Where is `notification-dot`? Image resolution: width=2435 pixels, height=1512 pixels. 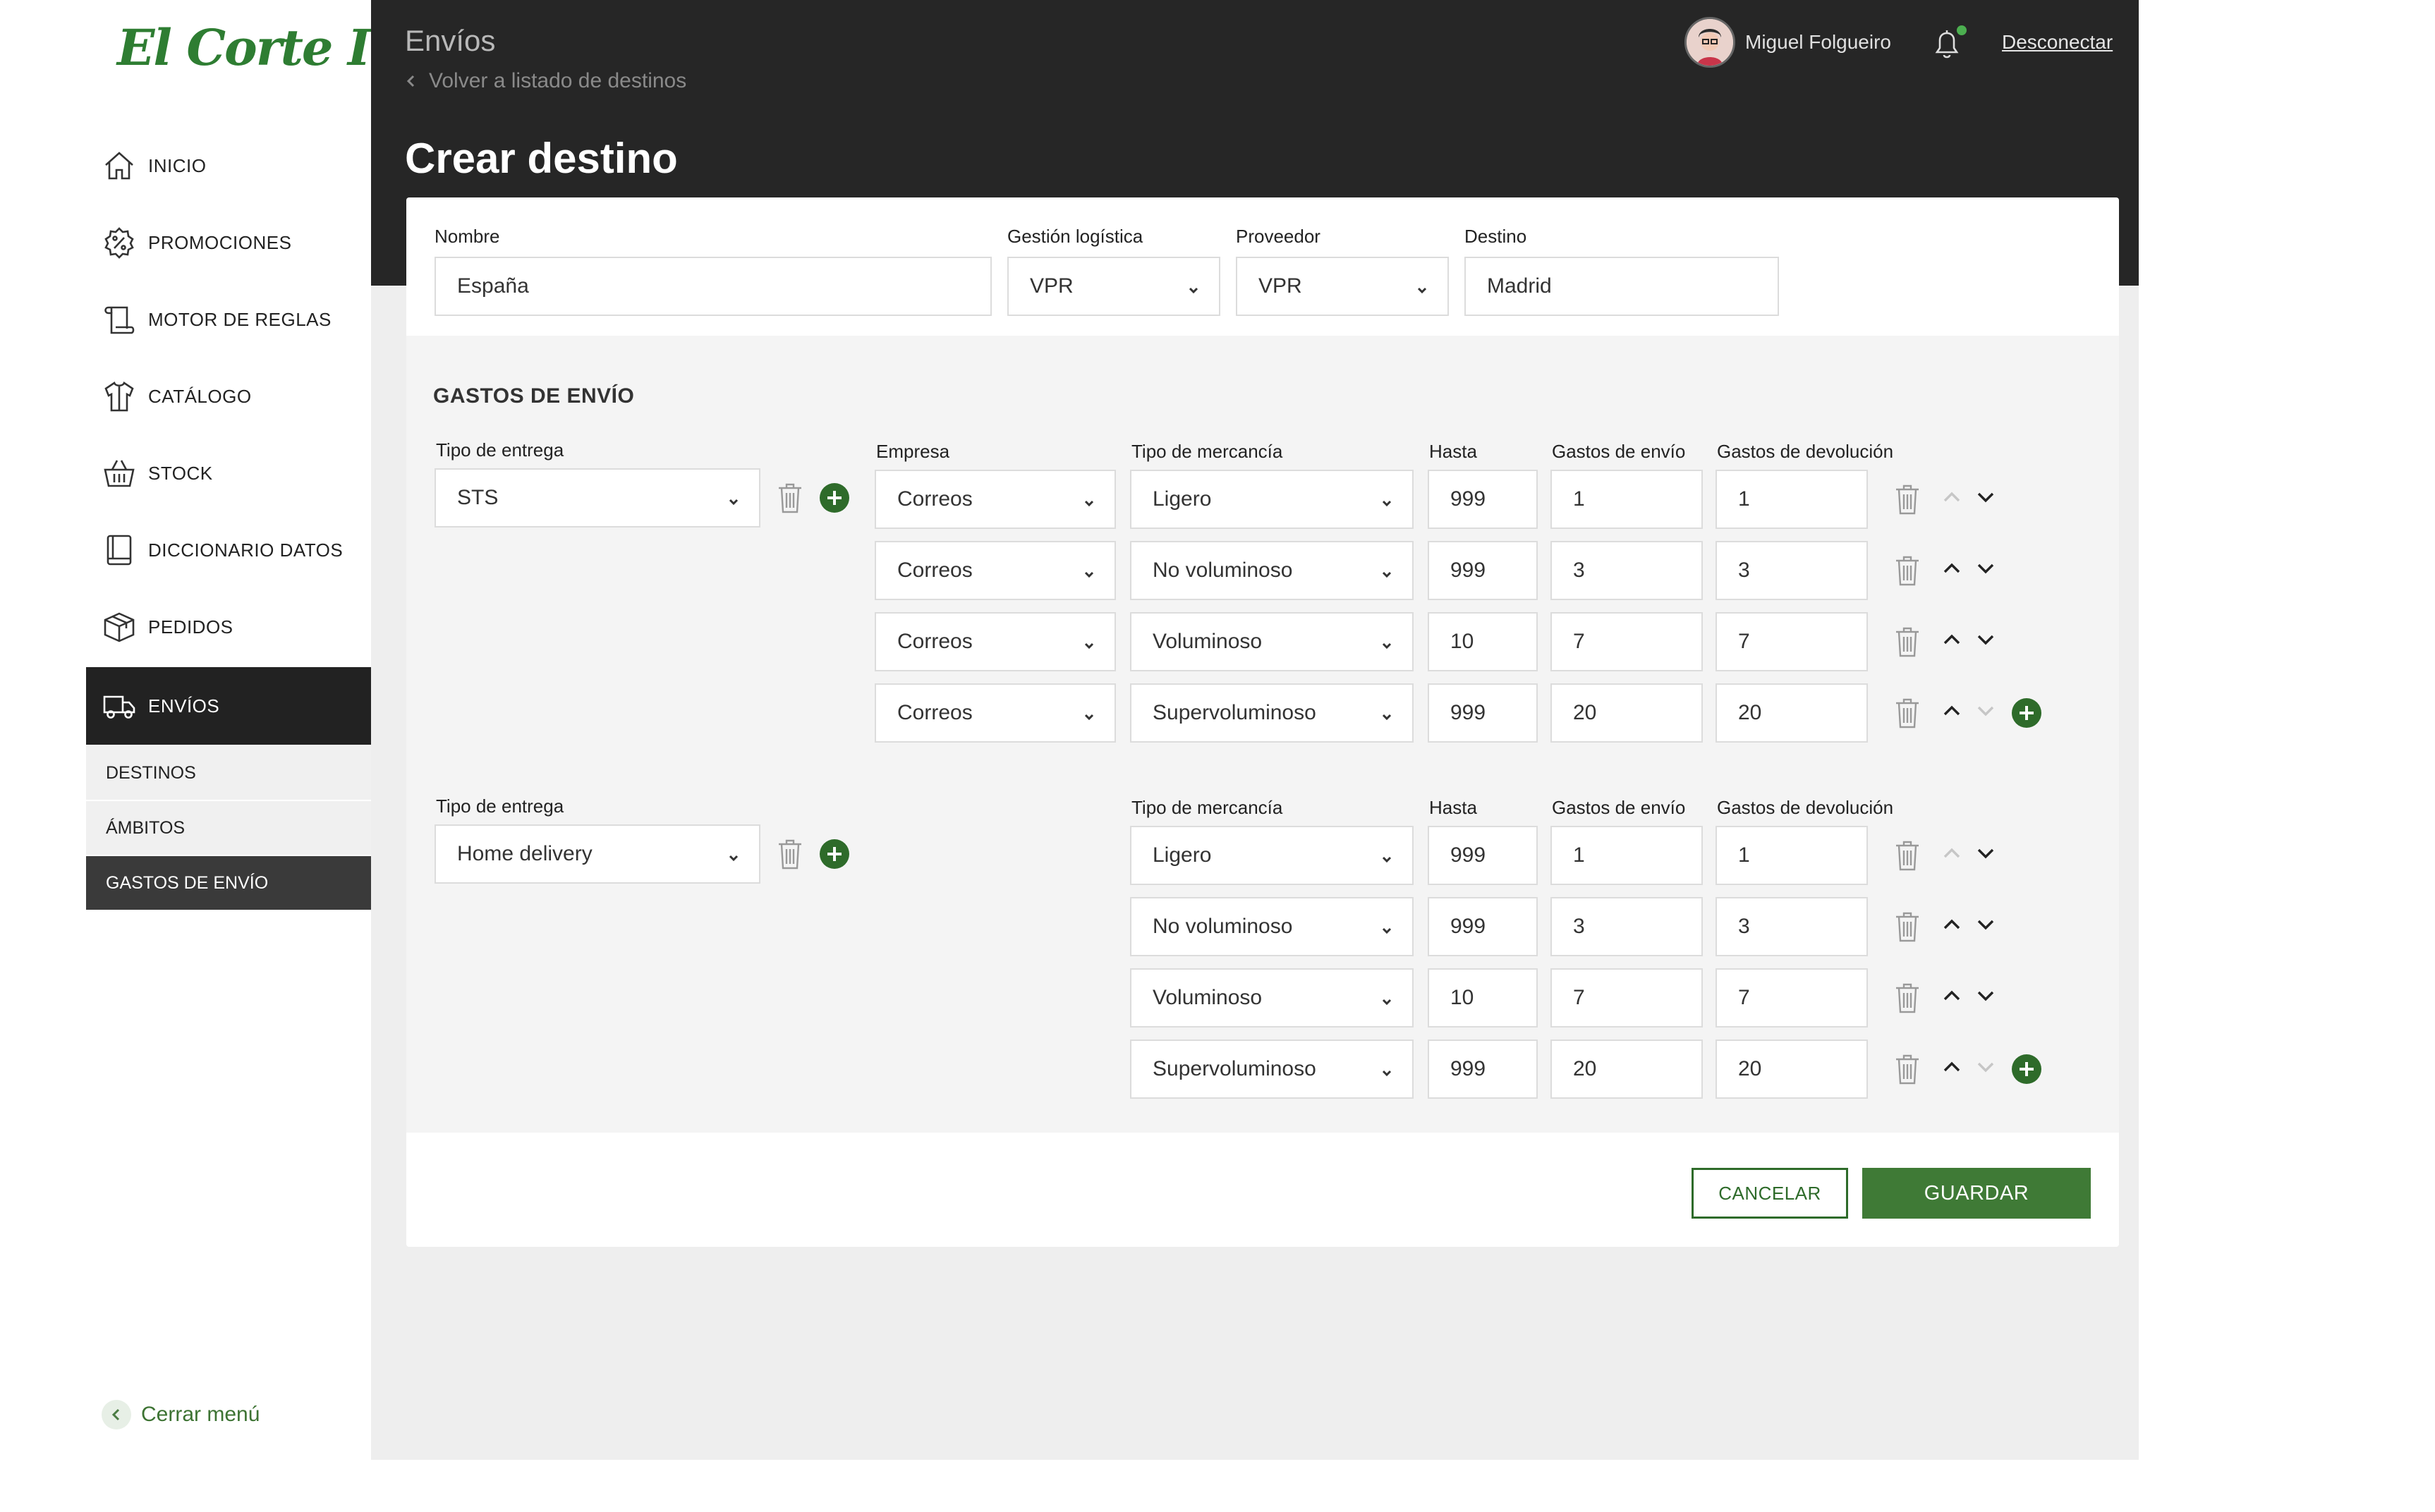 notification-dot is located at coordinates (1962, 30).